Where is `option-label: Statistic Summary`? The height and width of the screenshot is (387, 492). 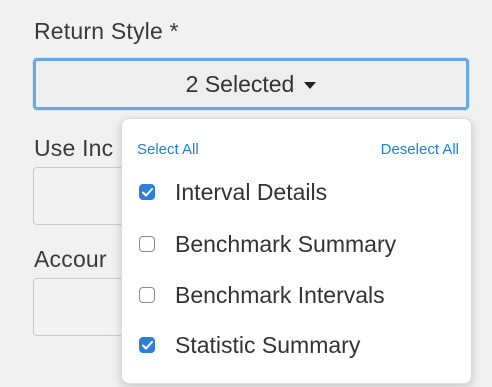 option-label: Statistic Summary is located at coordinates (268, 344).